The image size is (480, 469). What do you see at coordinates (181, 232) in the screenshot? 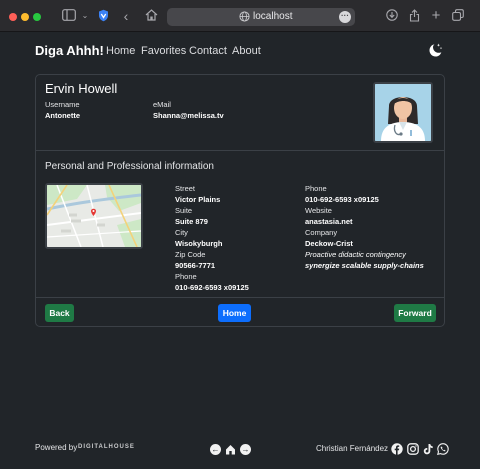
I see `city-label: City` at bounding box center [181, 232].